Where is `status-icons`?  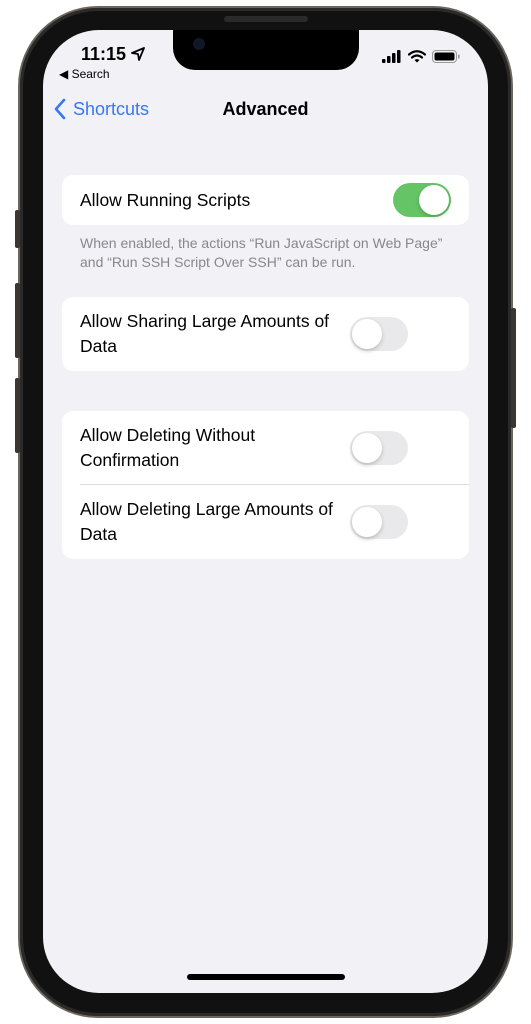 status-icons is located at coordinates (421, 56).